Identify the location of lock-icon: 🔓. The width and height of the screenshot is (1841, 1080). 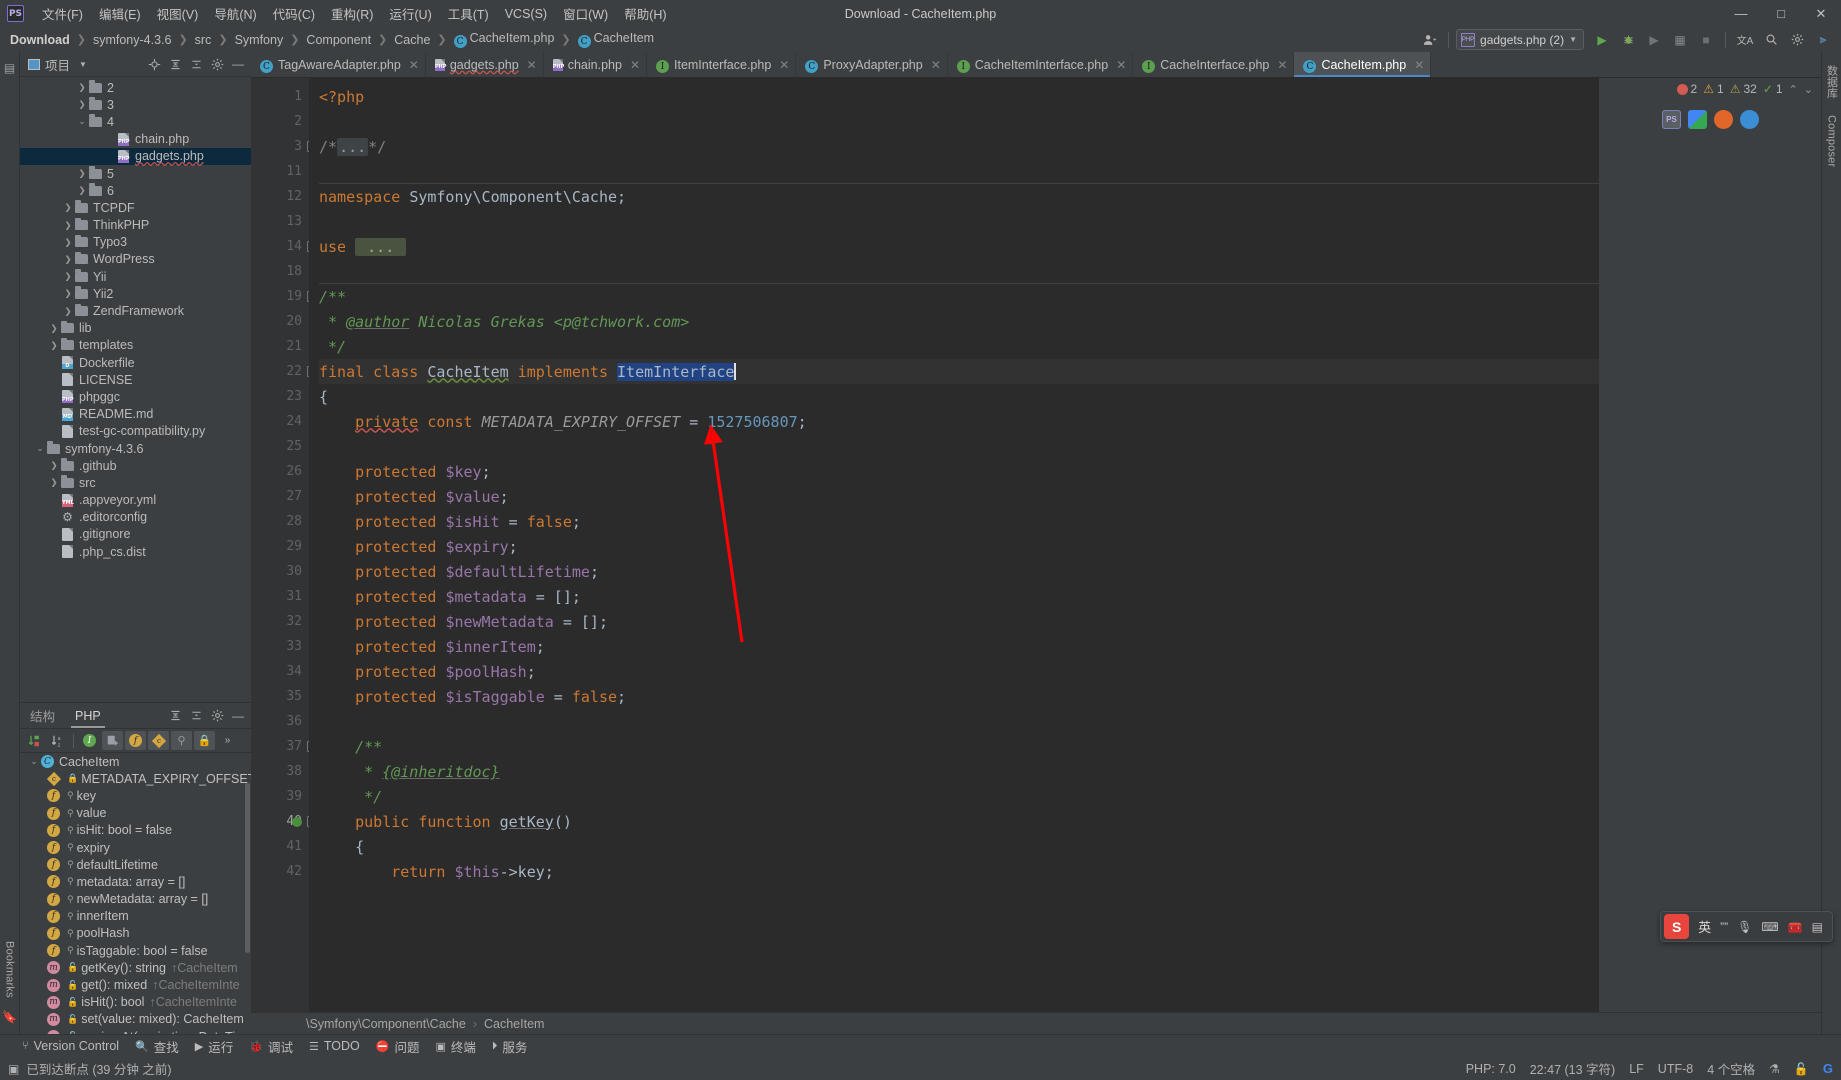
(1801, 1069).